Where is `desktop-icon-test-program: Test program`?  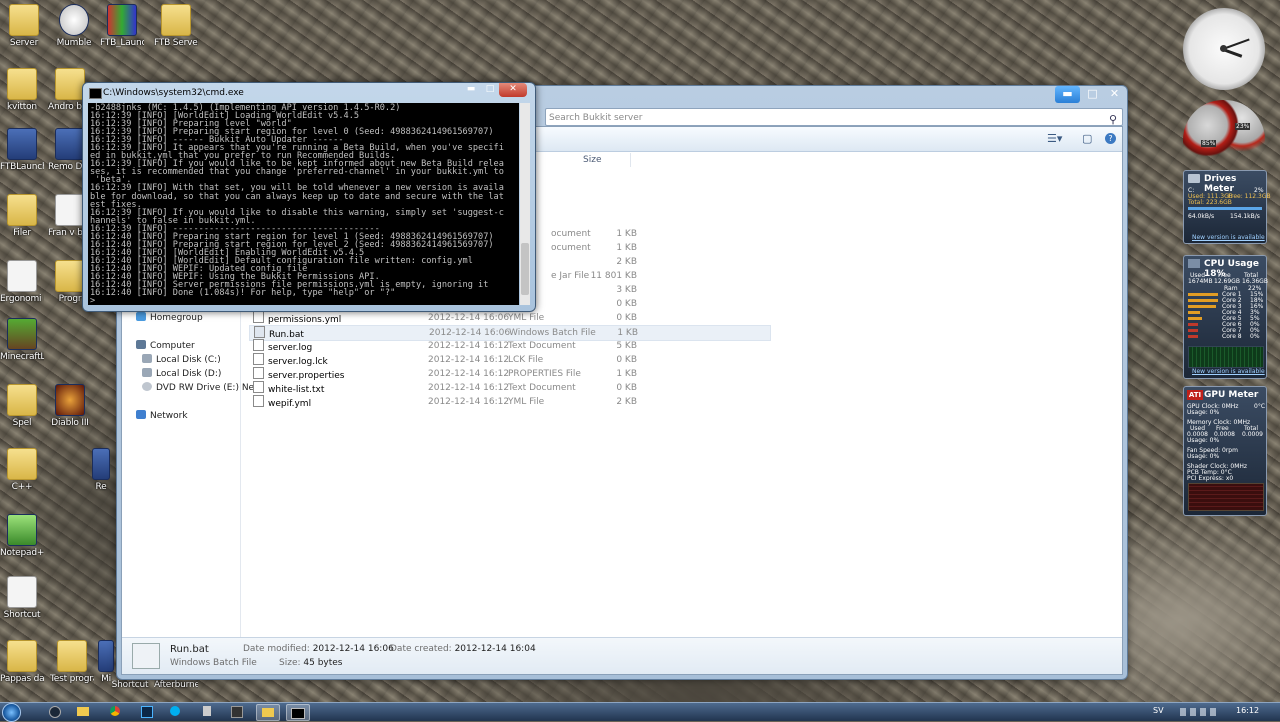 desktop-icon-test-program: Test program is located at coordinates (72, 662).